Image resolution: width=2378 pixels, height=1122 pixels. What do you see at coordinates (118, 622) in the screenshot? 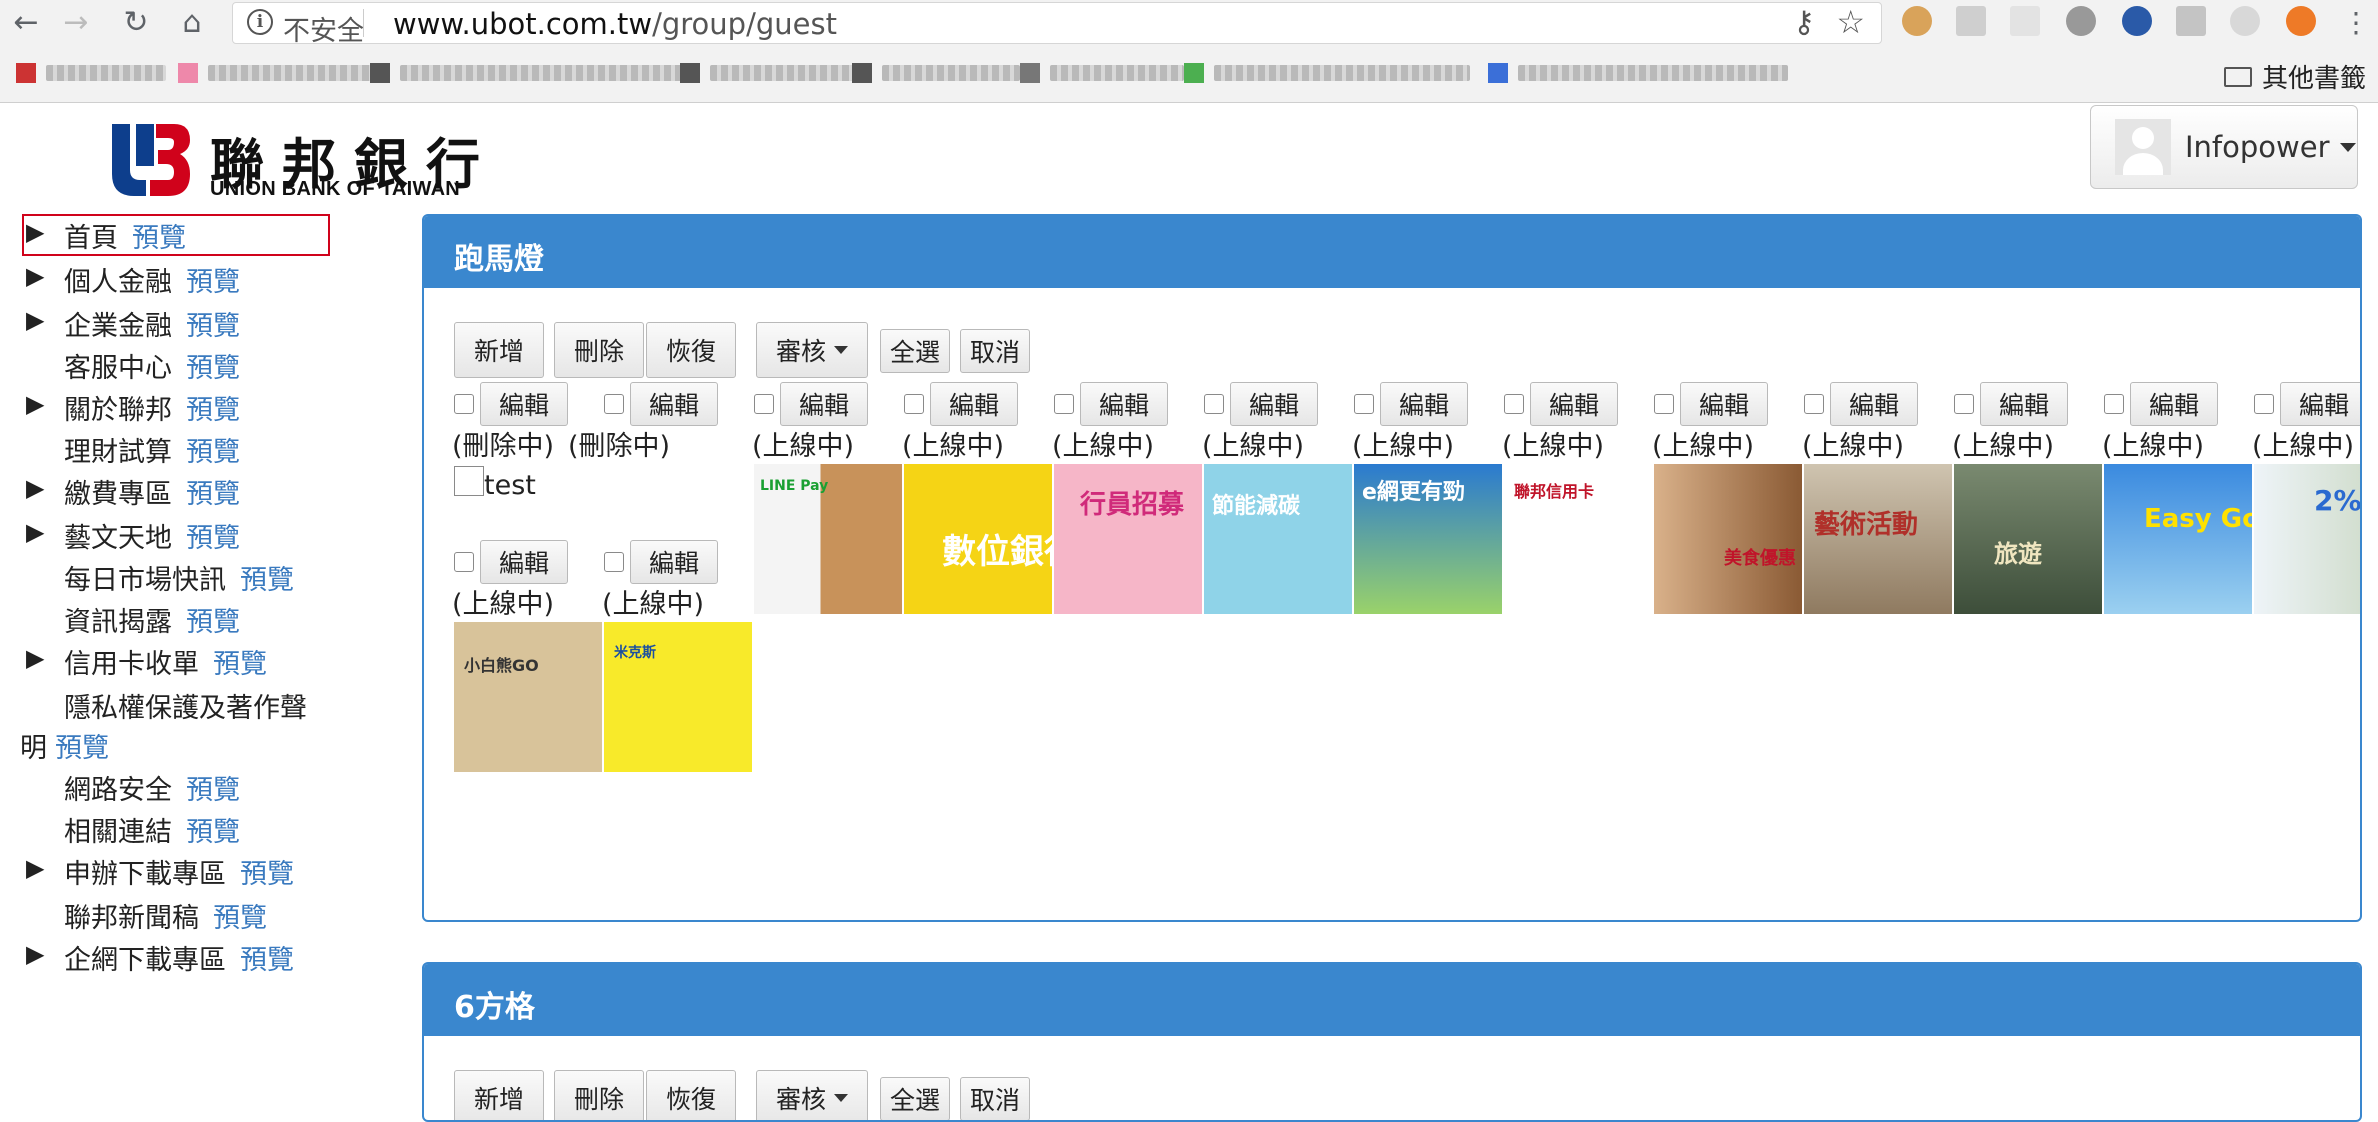
I see `sidebar-item-label: 資訊揭露` at bounding box center [118, 622].